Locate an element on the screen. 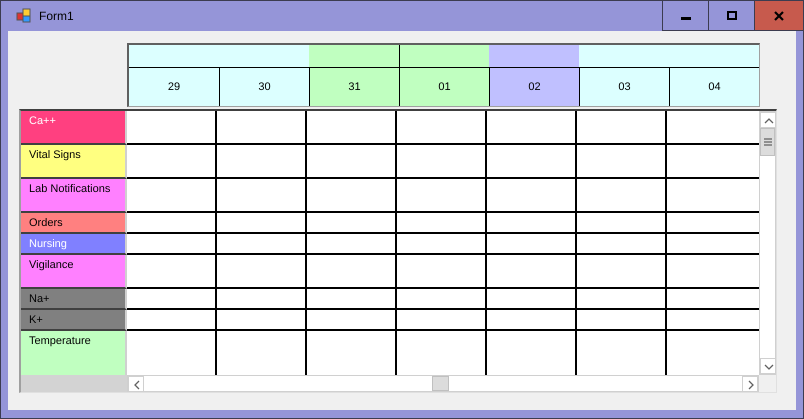 This screenshot has width=804, height=419. day-header: 04 is located at coordinates (714, 87).